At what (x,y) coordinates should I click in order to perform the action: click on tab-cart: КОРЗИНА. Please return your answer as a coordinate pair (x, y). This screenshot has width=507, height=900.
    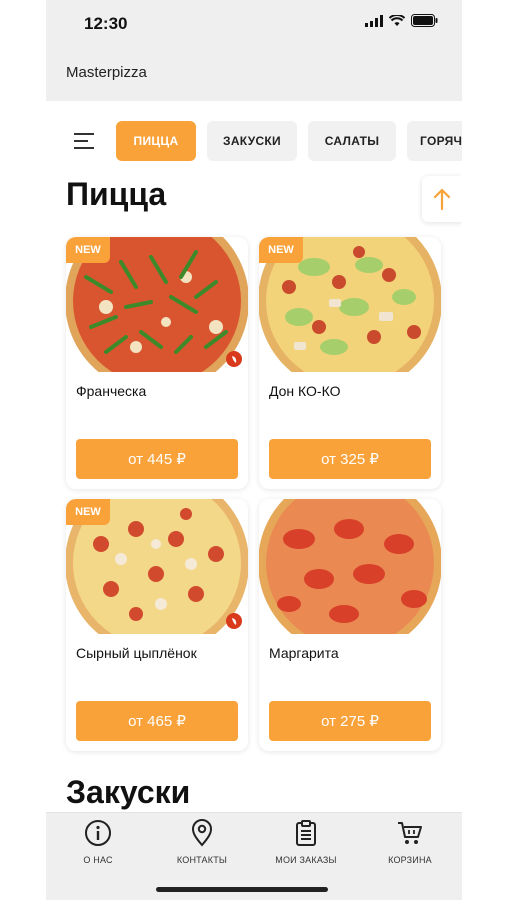
    Looking at the image, I should click on (410, 849).